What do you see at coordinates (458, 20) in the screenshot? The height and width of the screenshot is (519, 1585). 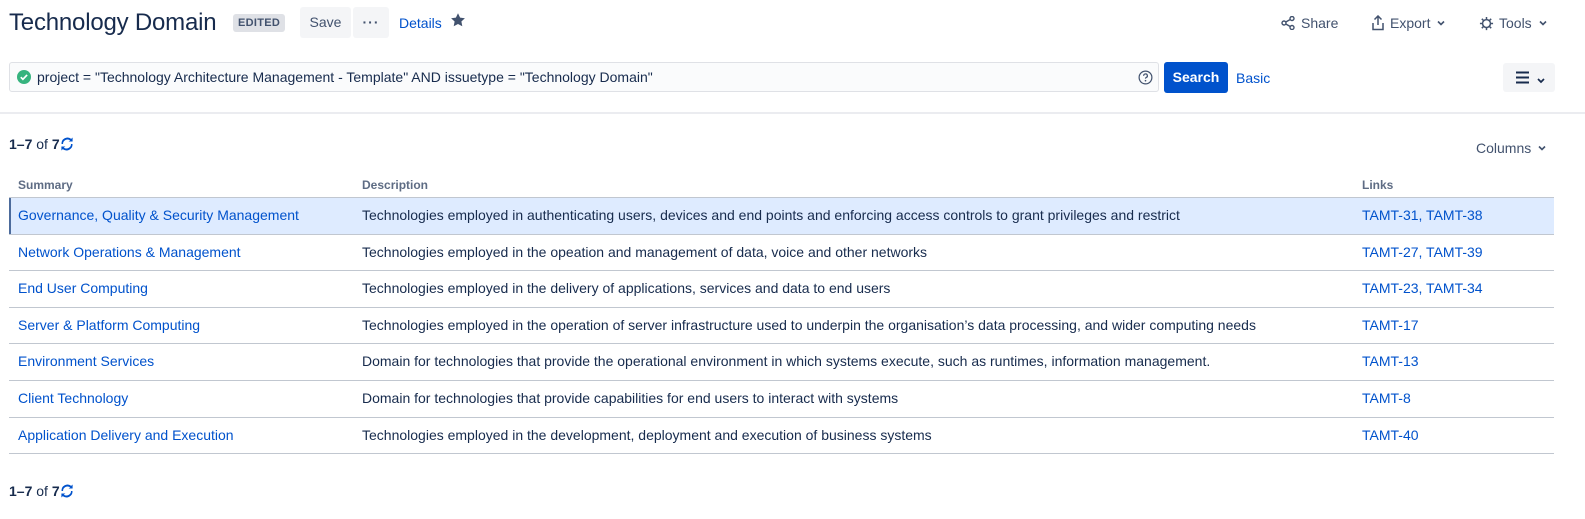 I see `star-icon` at bounding box center [458, 20].